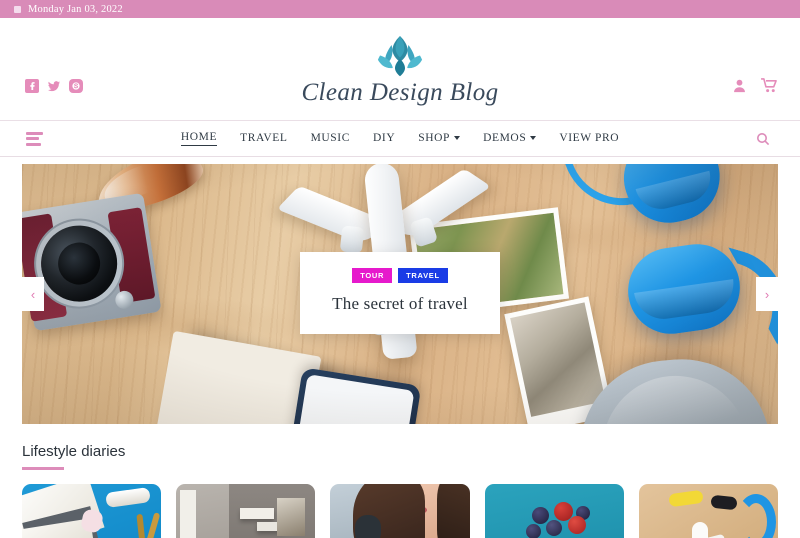  I want to click on card-craft-supplies, so click(92, 511).